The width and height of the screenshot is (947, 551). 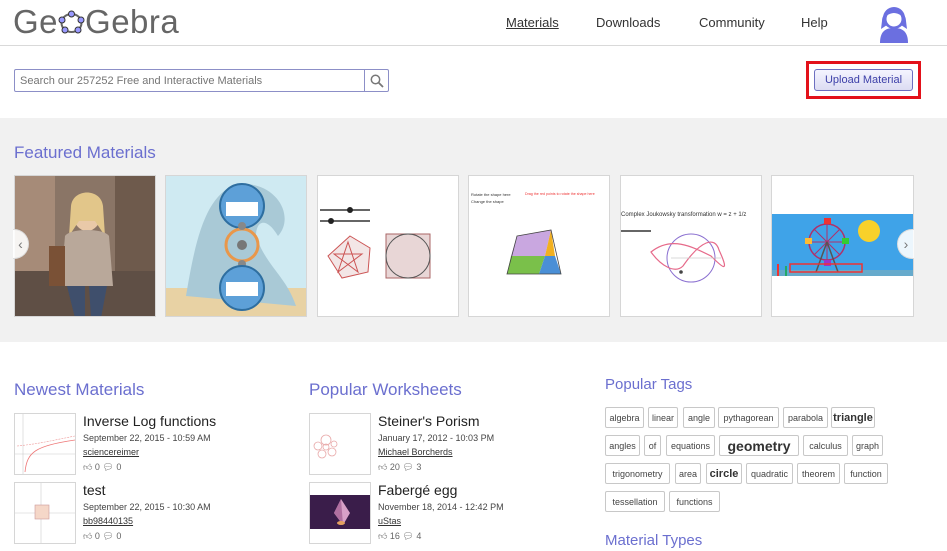 What do you see at coordinates (85, 152) in the screenshot?
I see `featured-title: Featured Materials` at bounding box center [85, 152].